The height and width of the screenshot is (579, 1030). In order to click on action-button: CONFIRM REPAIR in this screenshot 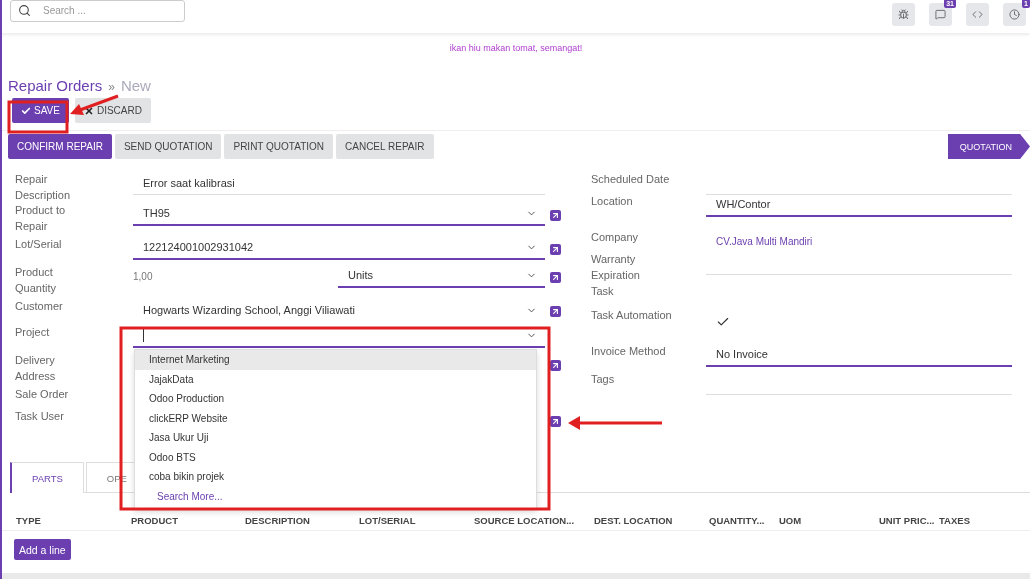, I will do `click(60, 146)`.